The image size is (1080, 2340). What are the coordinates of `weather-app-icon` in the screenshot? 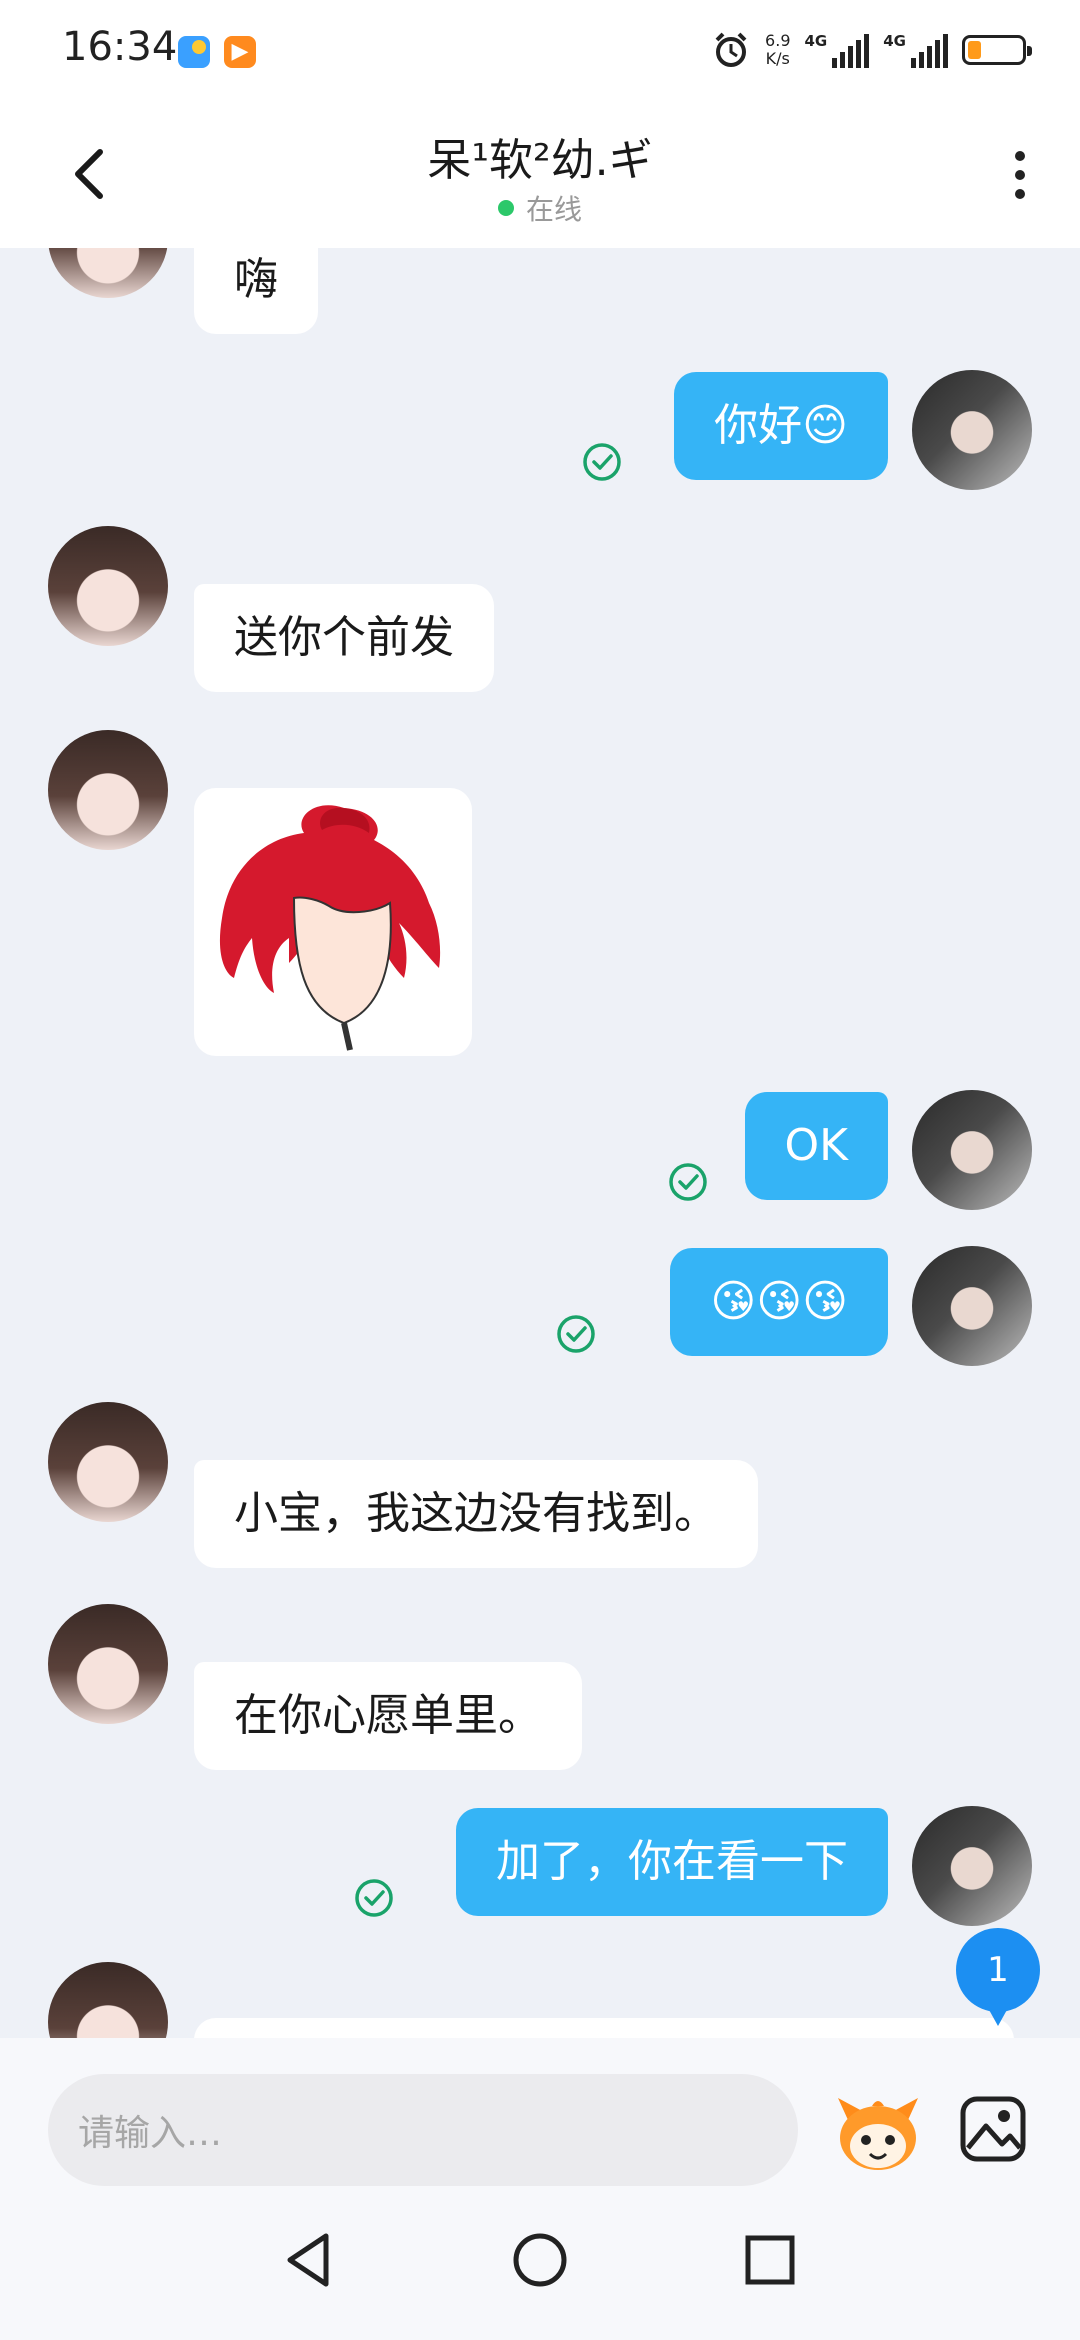 It's located at (194, 52).